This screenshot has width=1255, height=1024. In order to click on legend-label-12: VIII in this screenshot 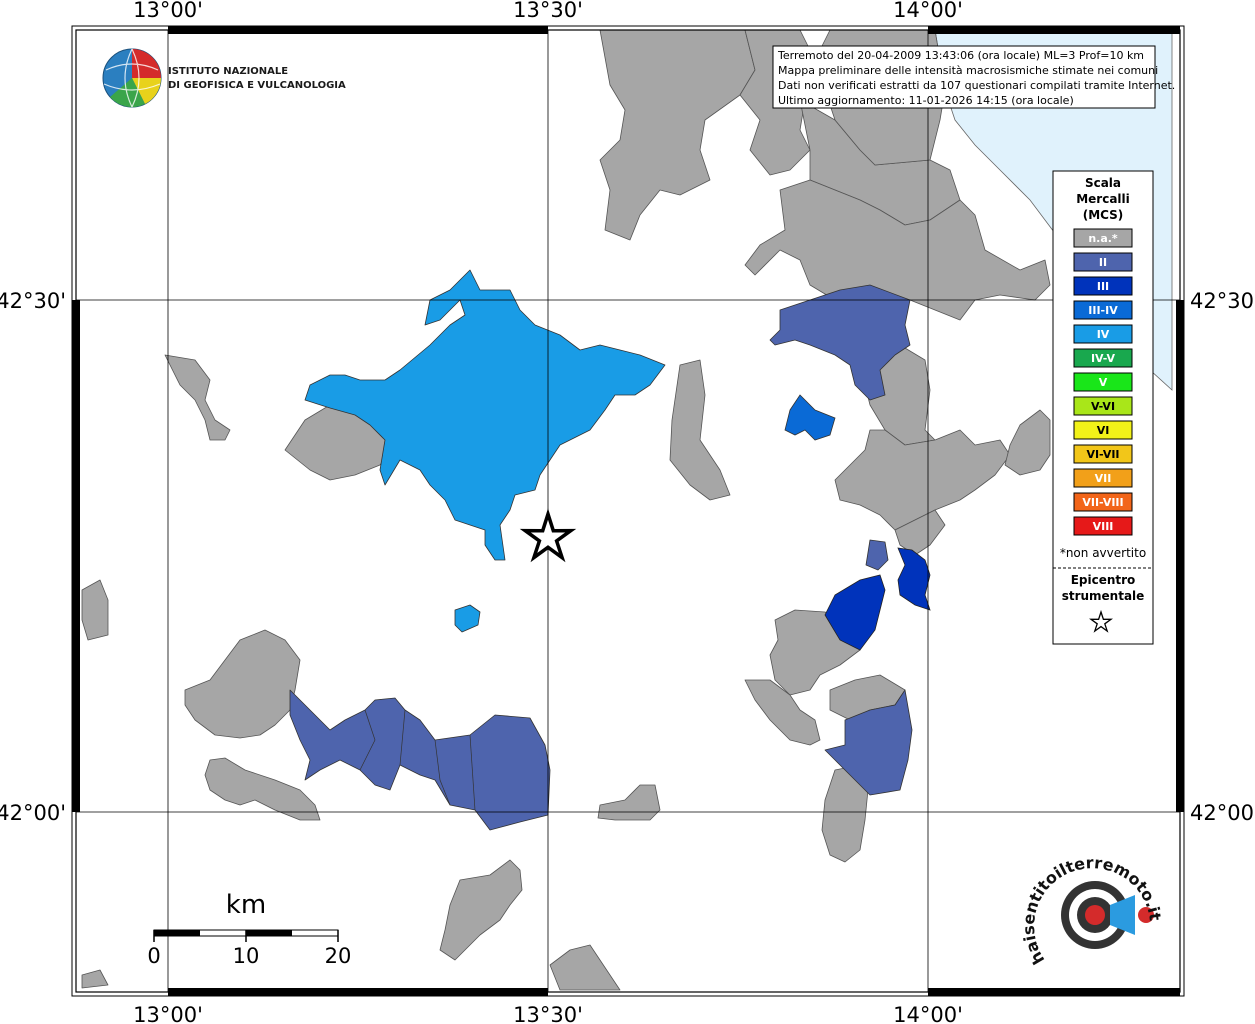, I will do `click(1103, 526)`.